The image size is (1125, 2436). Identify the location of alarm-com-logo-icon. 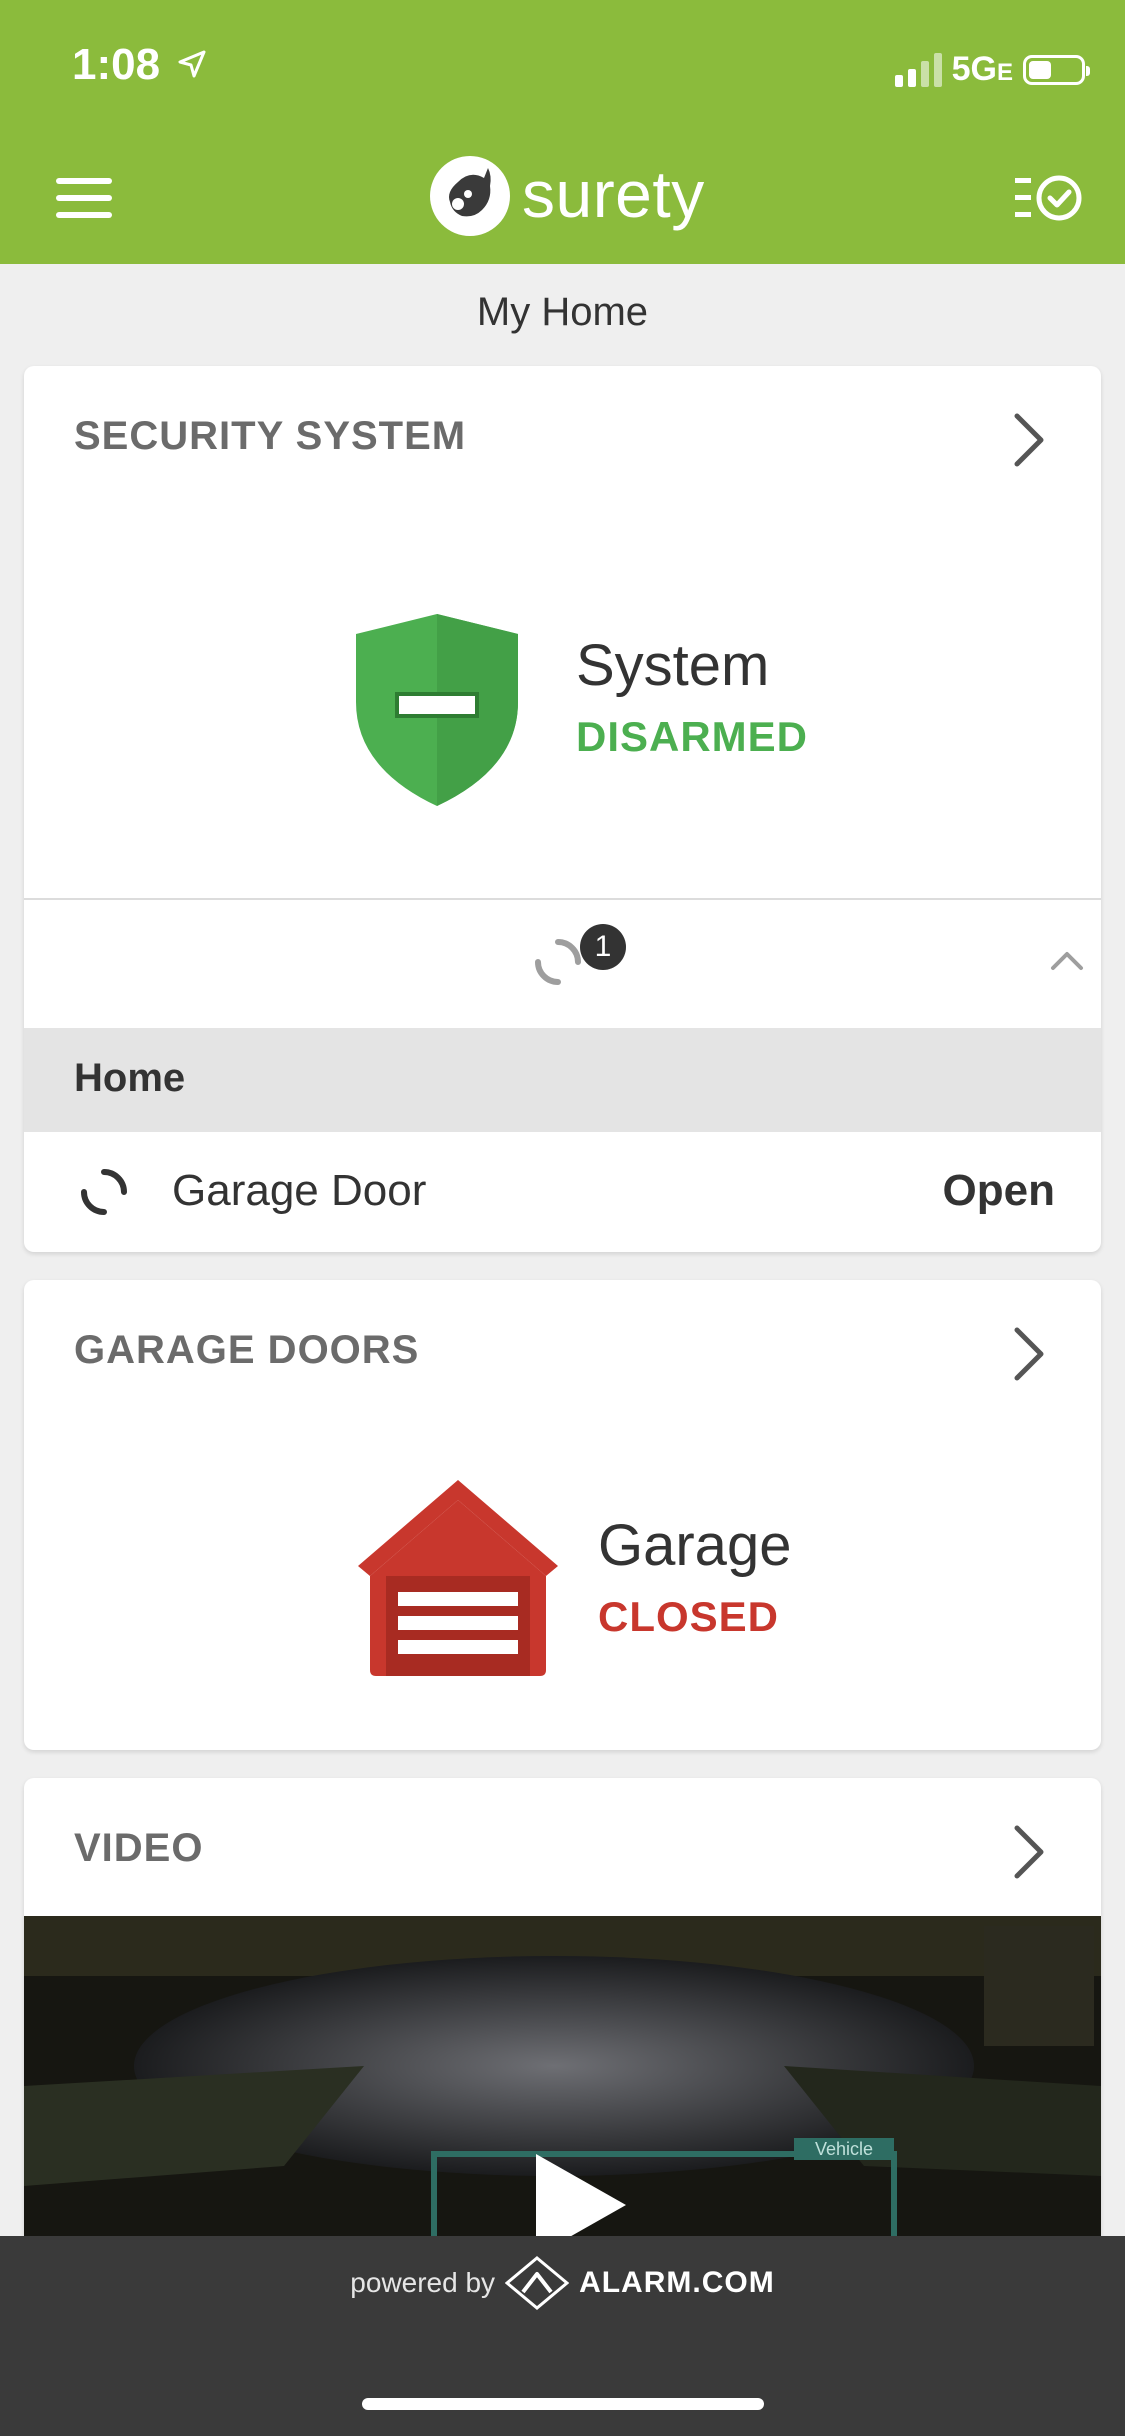
(537, 2283).